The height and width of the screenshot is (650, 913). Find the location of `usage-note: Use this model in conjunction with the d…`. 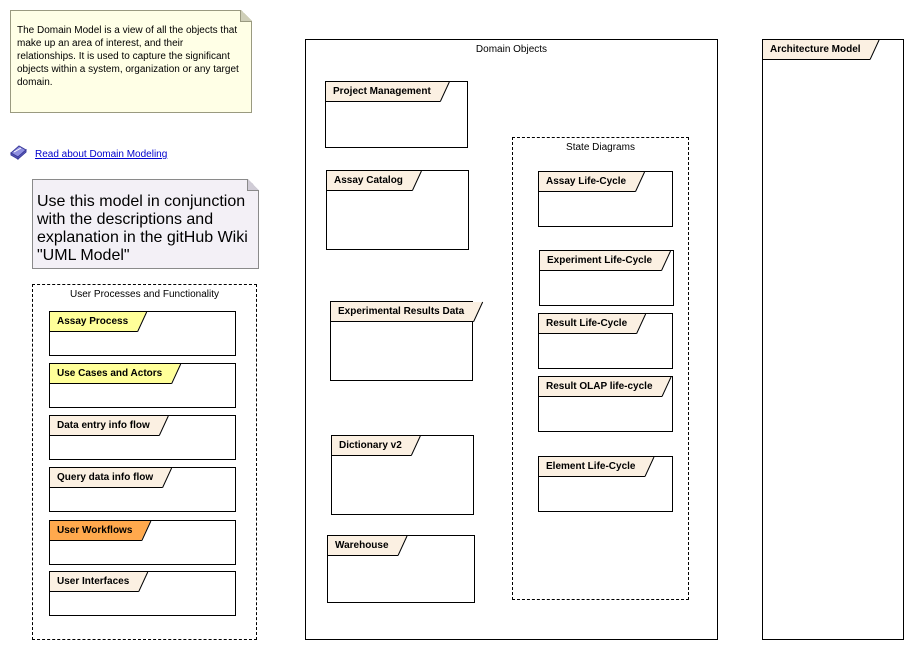

usage-note: Use this model in conjunction with the d… is located at coordinates (145, 224).